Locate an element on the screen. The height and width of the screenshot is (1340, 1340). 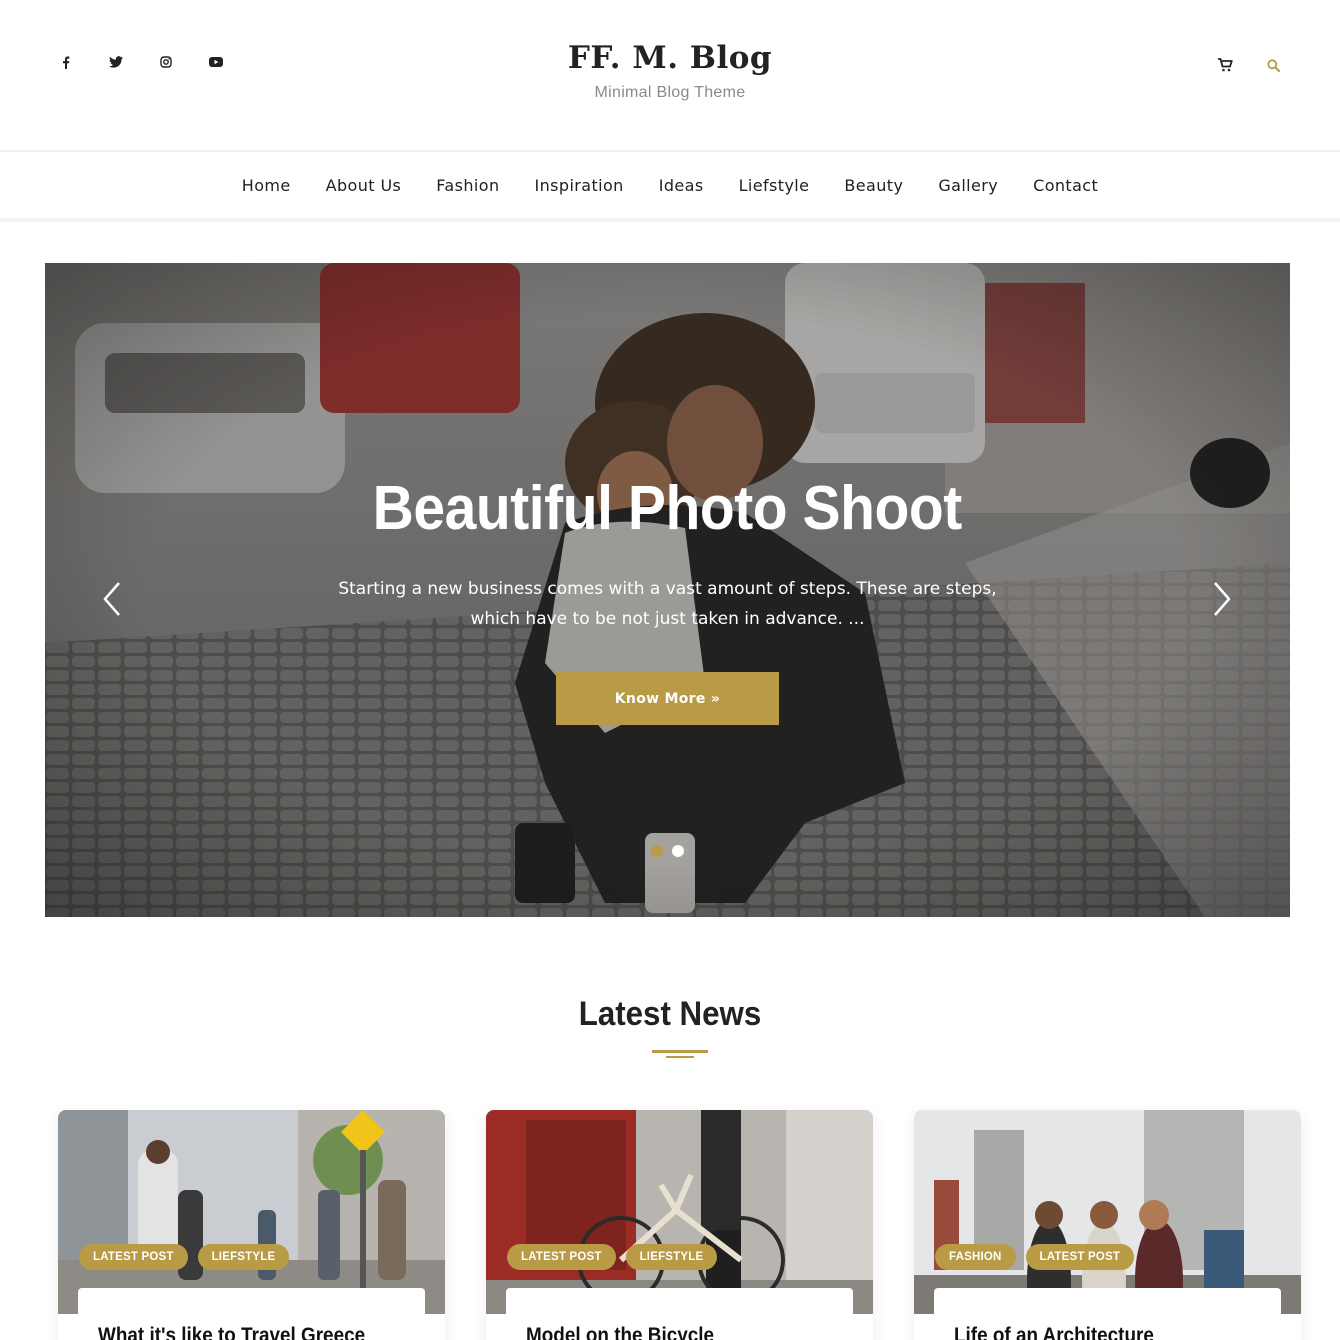
header-actions is located at coordinates (1249, 65).